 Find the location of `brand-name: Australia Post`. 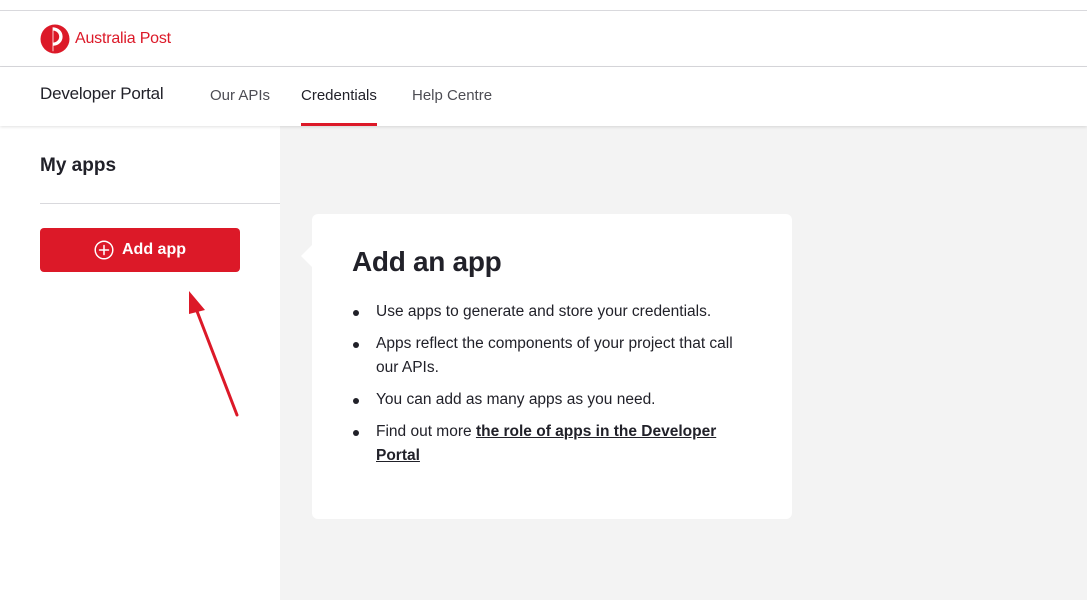

brand-name: Australia Post is located at coordinates (123, 38).